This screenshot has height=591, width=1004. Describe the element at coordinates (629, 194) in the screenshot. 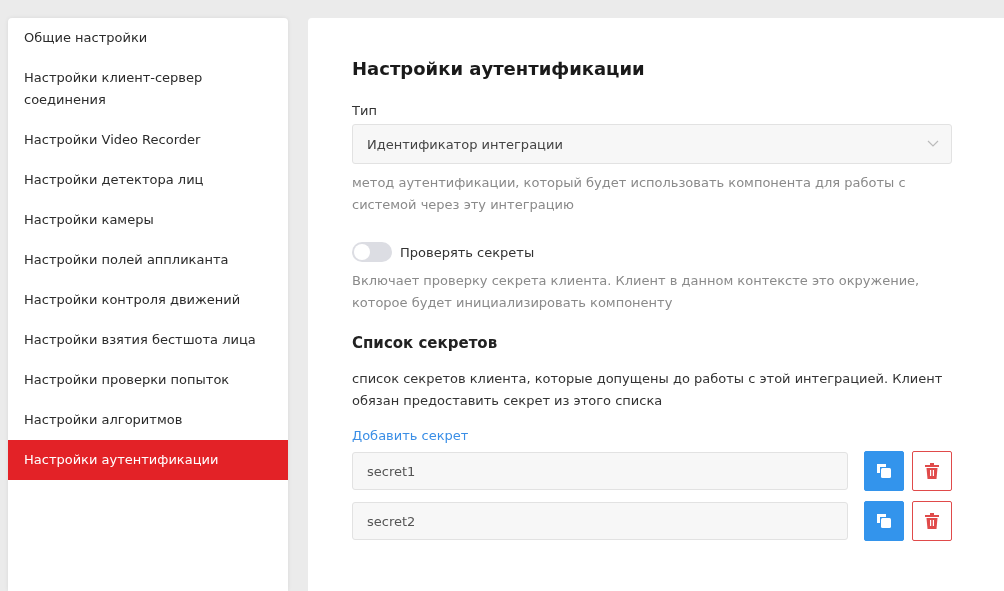

I see `field-hint: метод аутентификации, который будет использовать компонента для работы с системой через эту интеграцию` at that location.